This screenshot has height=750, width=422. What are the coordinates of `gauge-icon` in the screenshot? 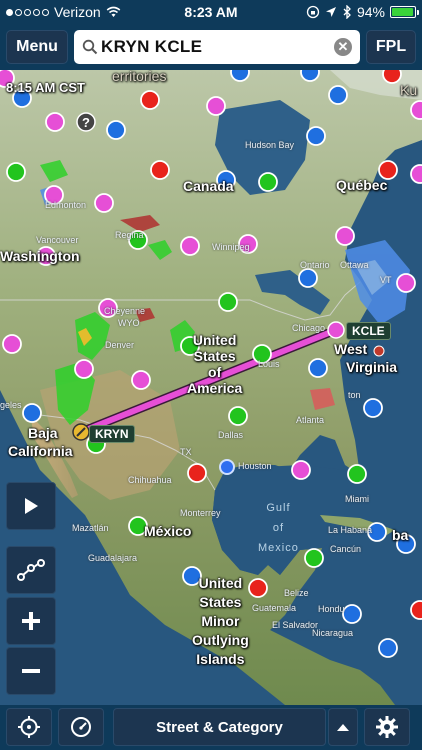 It's located at (81, 727).